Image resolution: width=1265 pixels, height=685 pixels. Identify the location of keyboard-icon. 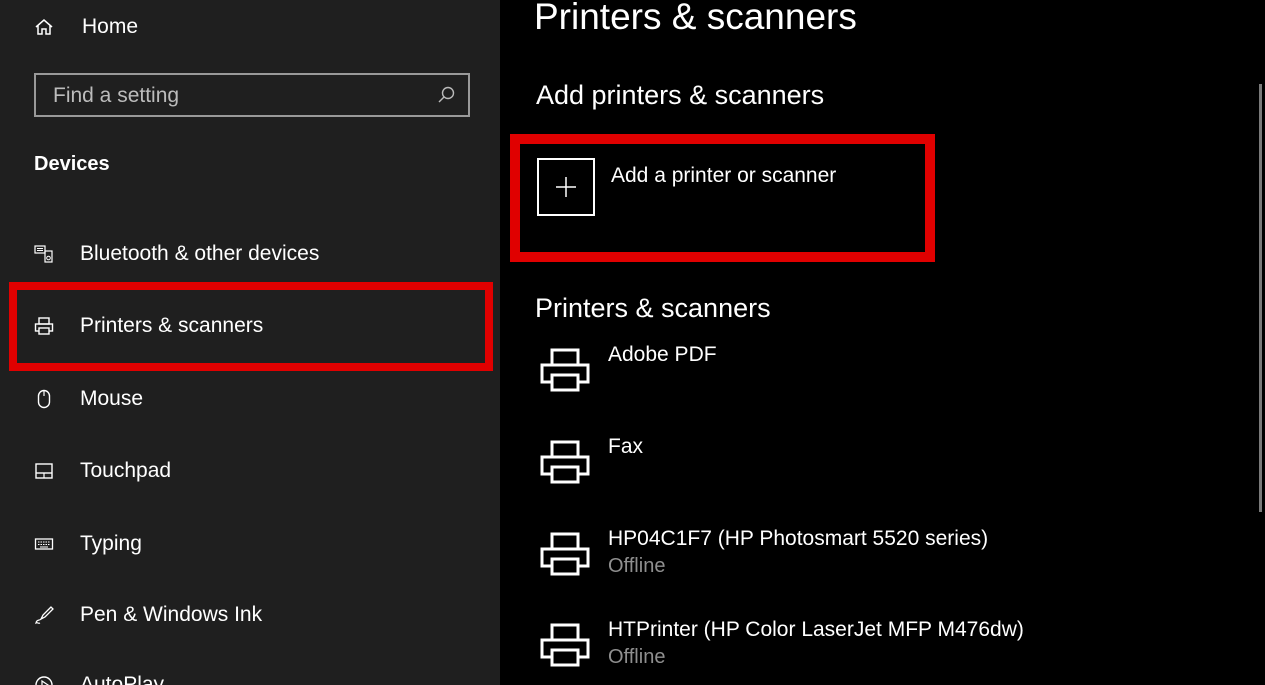
(44, 544).